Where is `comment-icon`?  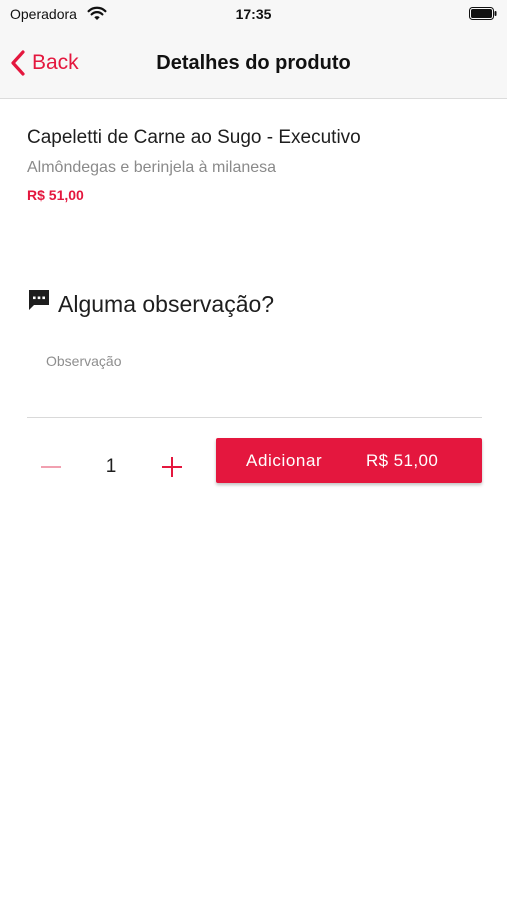 comment-icon is located at coordinates (39, 300).